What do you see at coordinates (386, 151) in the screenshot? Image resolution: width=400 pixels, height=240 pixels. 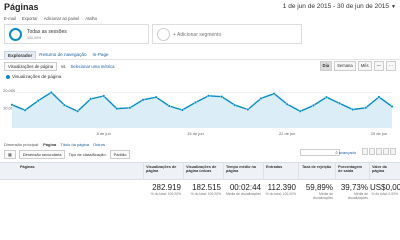 I see `comparison-view-icon` at bounding box center [386, 151].